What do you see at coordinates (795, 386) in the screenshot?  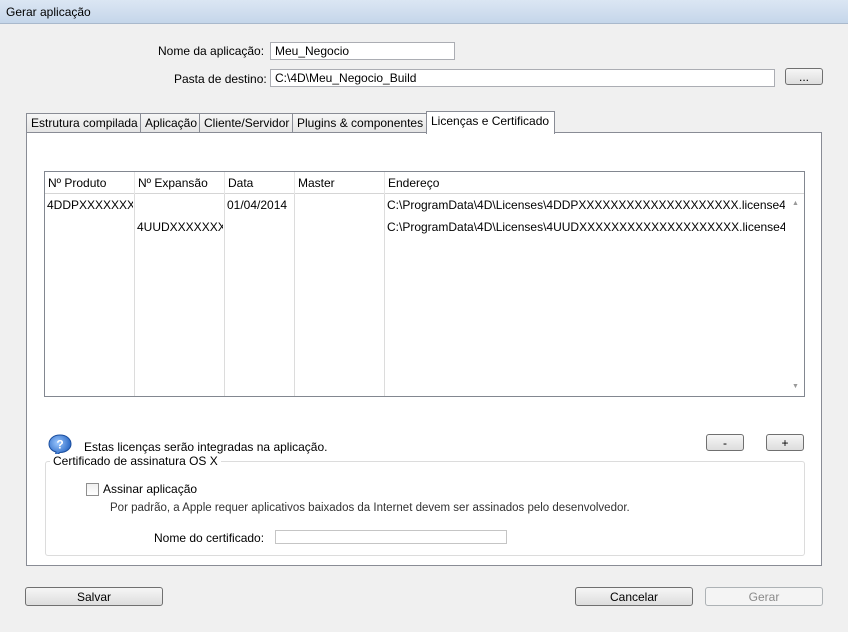 I see `scroll-down-icon: ▼` at bounding box center [795, 386].